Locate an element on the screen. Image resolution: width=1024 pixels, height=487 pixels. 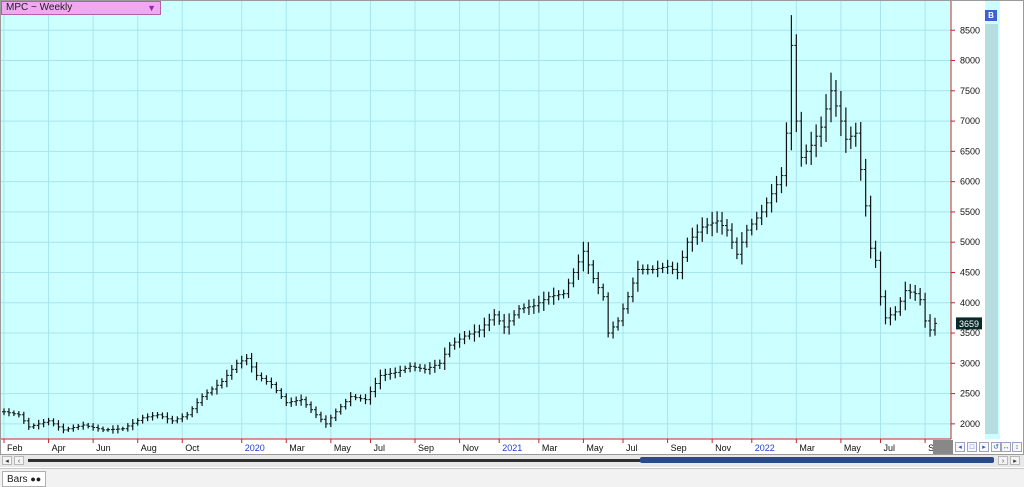
x-tick-label: 2021 is located at coordinates (512, 448).